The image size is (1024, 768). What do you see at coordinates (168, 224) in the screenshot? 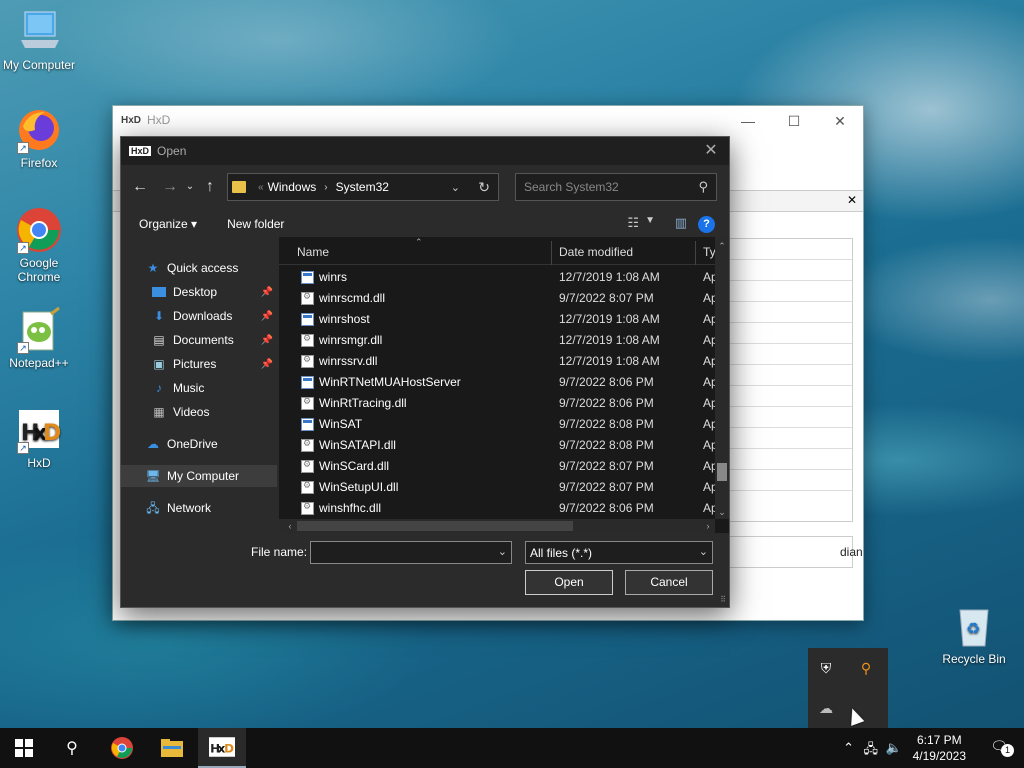
I see `organize-button: Organize ▾` at bounding box center [168, 224].